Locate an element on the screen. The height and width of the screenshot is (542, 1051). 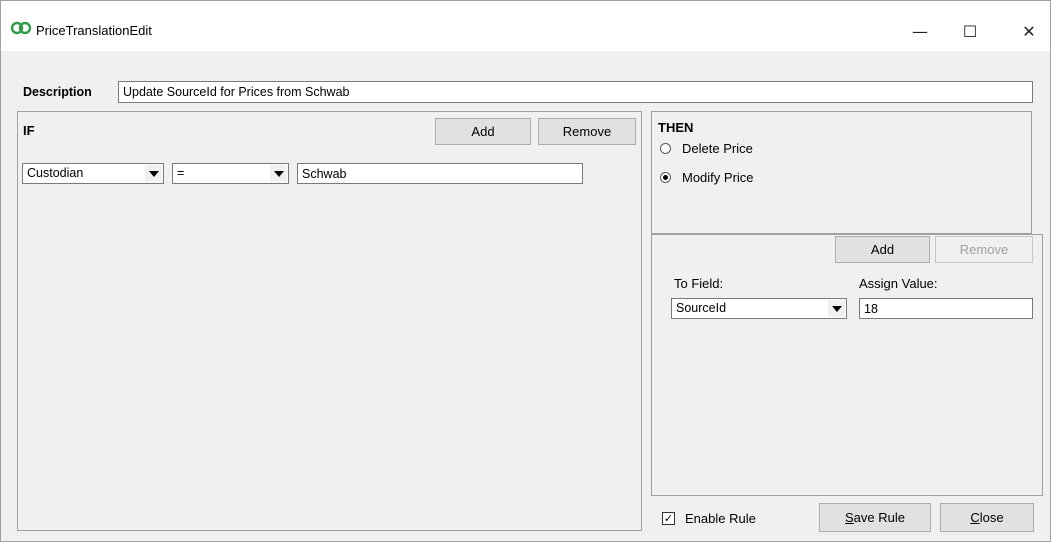
maximize-icon: ☐ is located at coordinates (970, 31).